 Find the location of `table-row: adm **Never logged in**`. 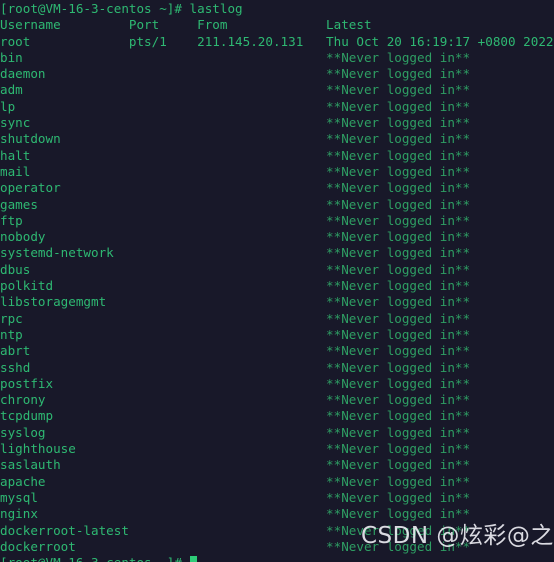

table-row: adm **Never logged in** is located at coordinates (277, 90).